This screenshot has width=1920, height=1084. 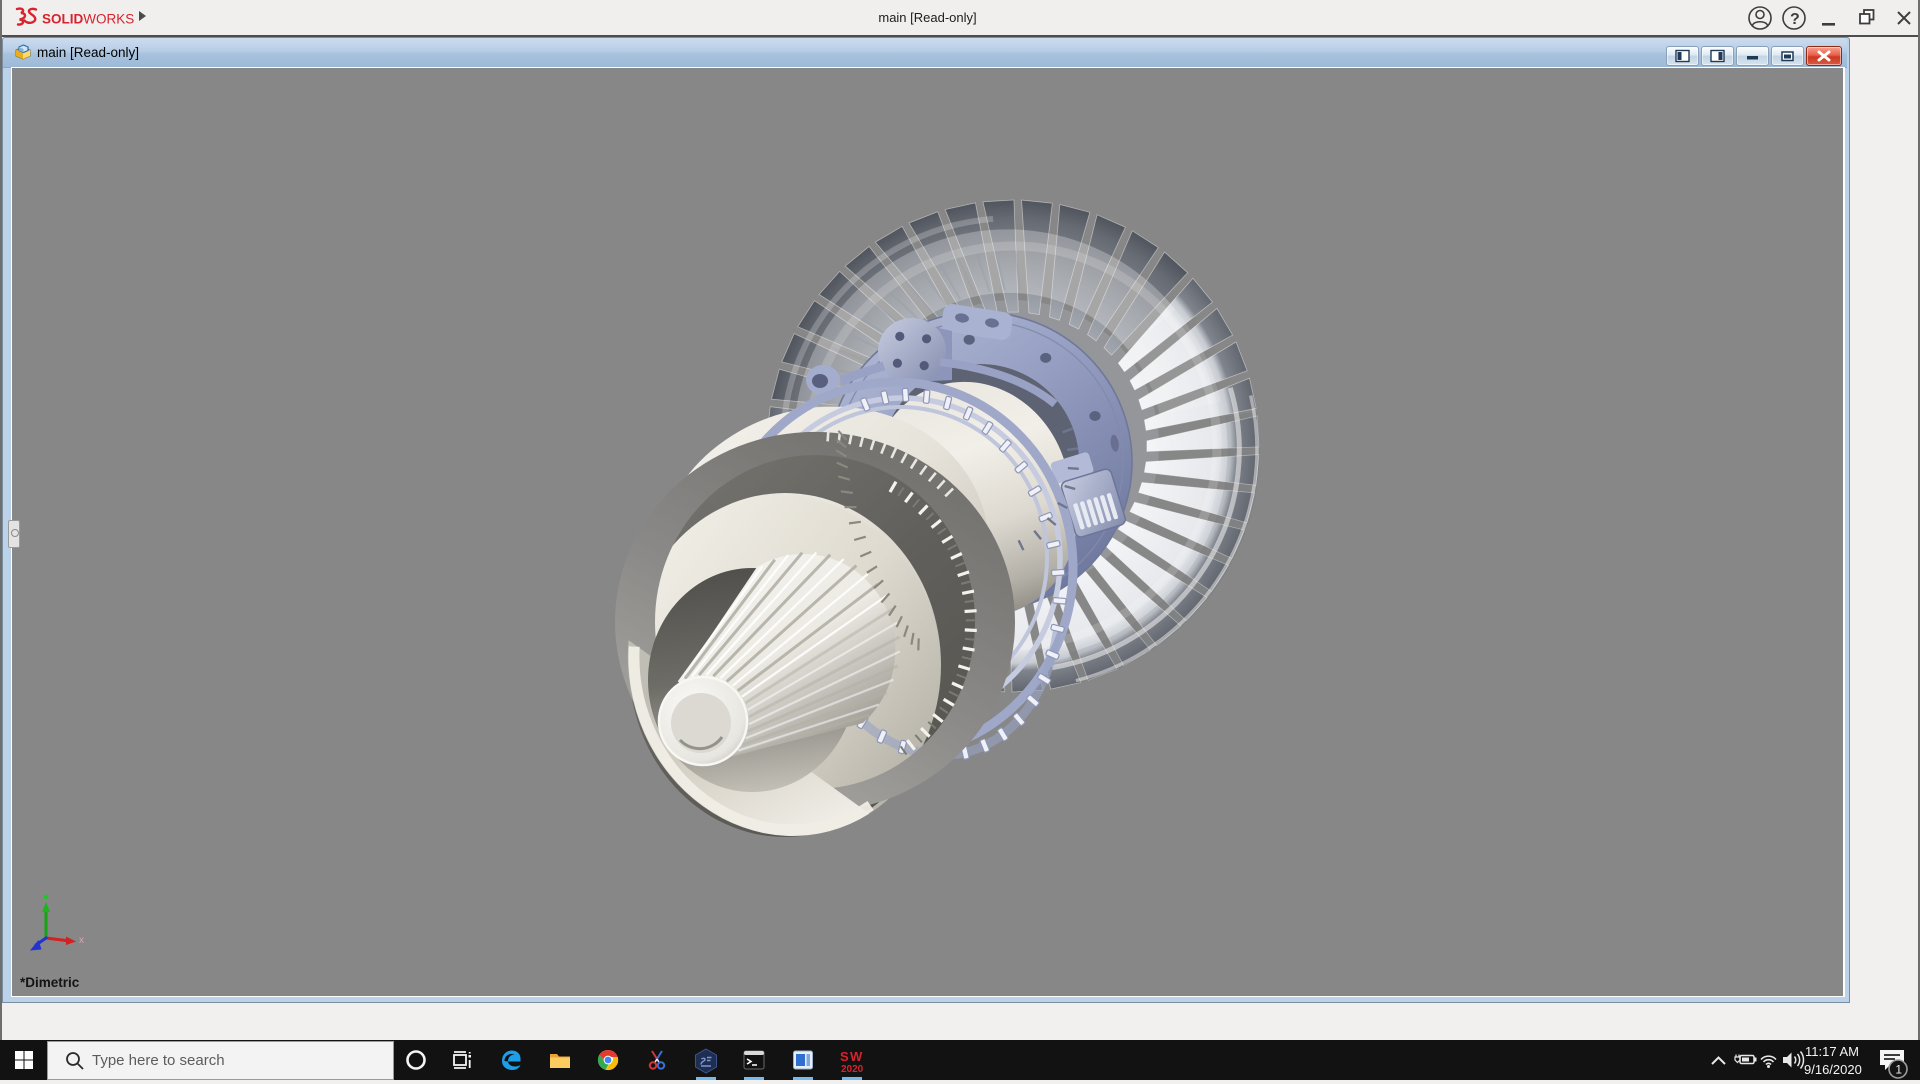 What do you see at coordinates (81, 940) in the screenshot?
I see `svg-text: x` at bounding box center [81, 940].